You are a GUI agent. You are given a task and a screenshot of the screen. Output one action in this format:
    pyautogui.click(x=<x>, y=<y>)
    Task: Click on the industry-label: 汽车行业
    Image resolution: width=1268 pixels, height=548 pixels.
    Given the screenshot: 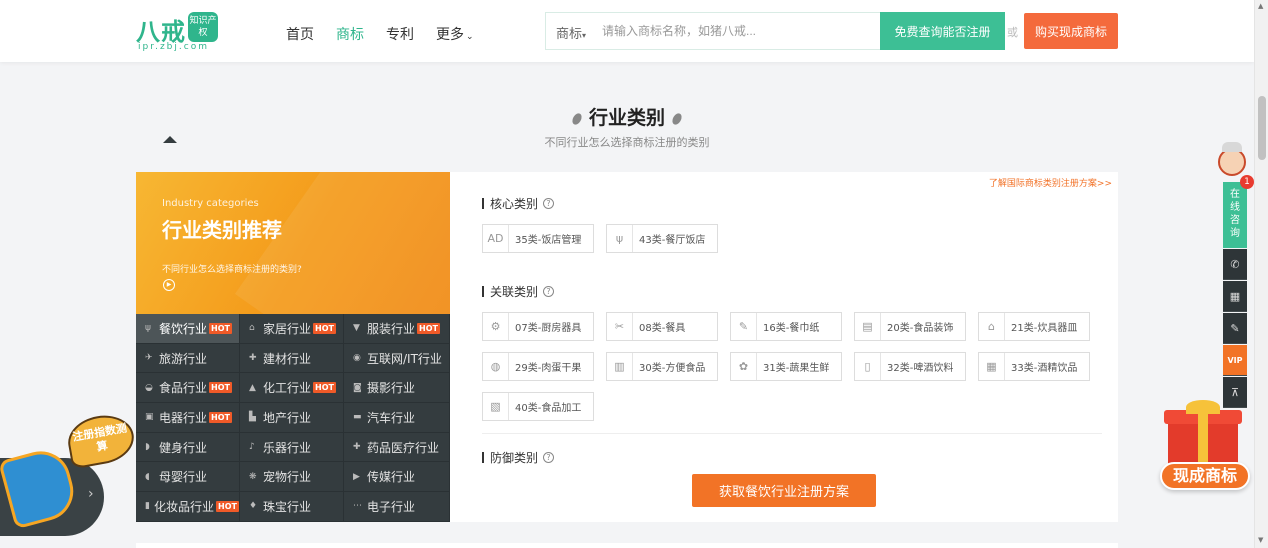 What is the action you would take?
    pyautogui.click(x=391, y=417)
    